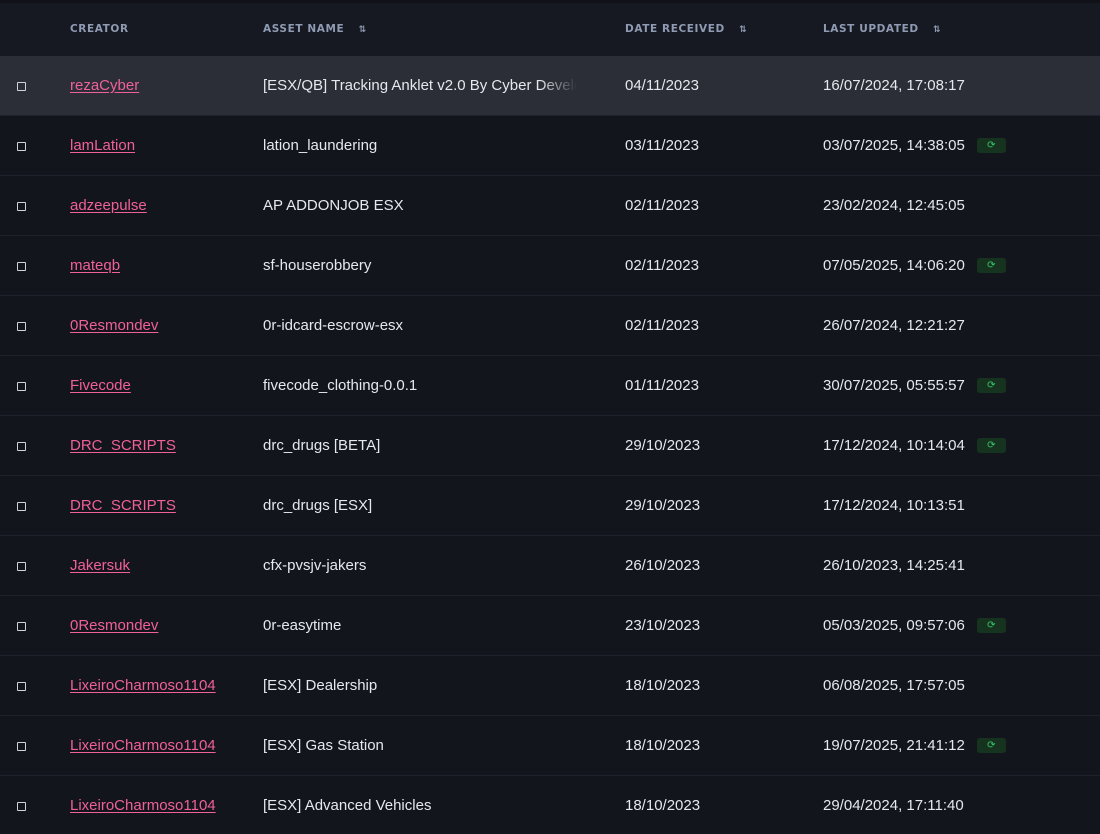 Image resolution: width=1100 pixels, height=834 pixels. Describe the element at coordinates (320, 685) in the screenshot. I see `asset-name: [ESX] Dealership` at that location.